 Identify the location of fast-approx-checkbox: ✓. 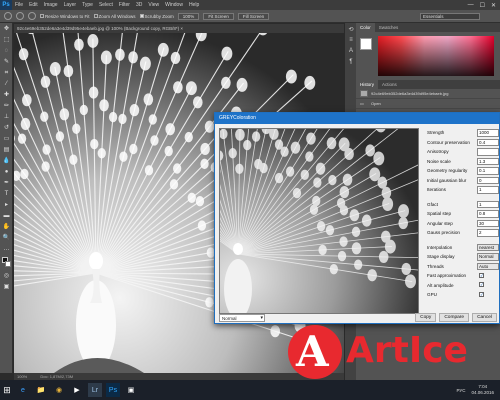
(481, 275).